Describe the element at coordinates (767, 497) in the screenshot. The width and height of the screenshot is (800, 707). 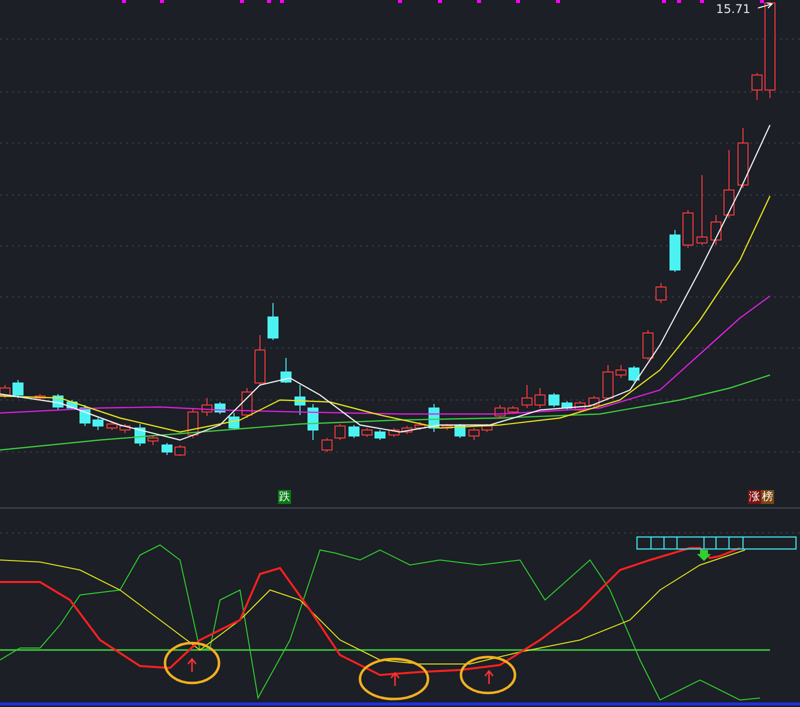
I see `ranking-badge: 榜` at that location.